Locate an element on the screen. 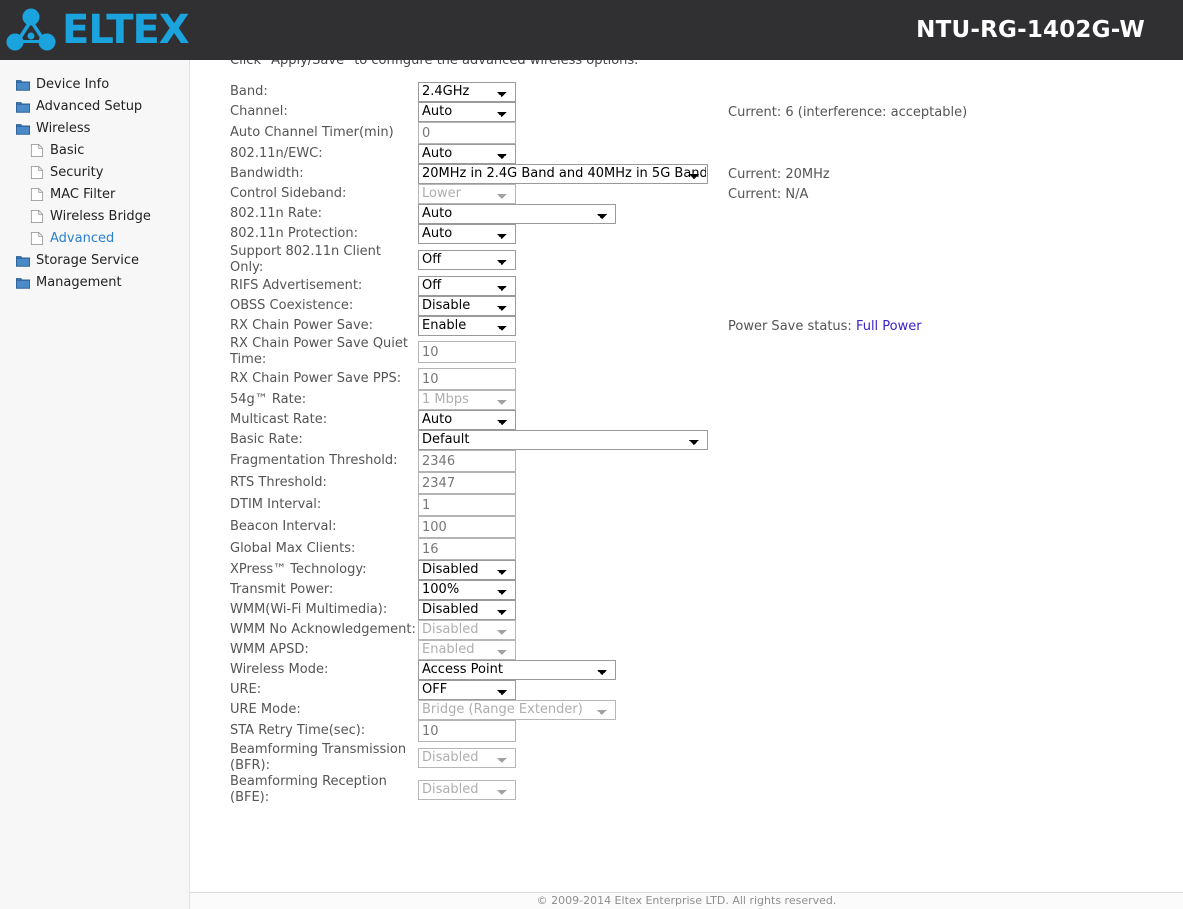  form-row: URE: OFF is located at coordinates (598, 690).